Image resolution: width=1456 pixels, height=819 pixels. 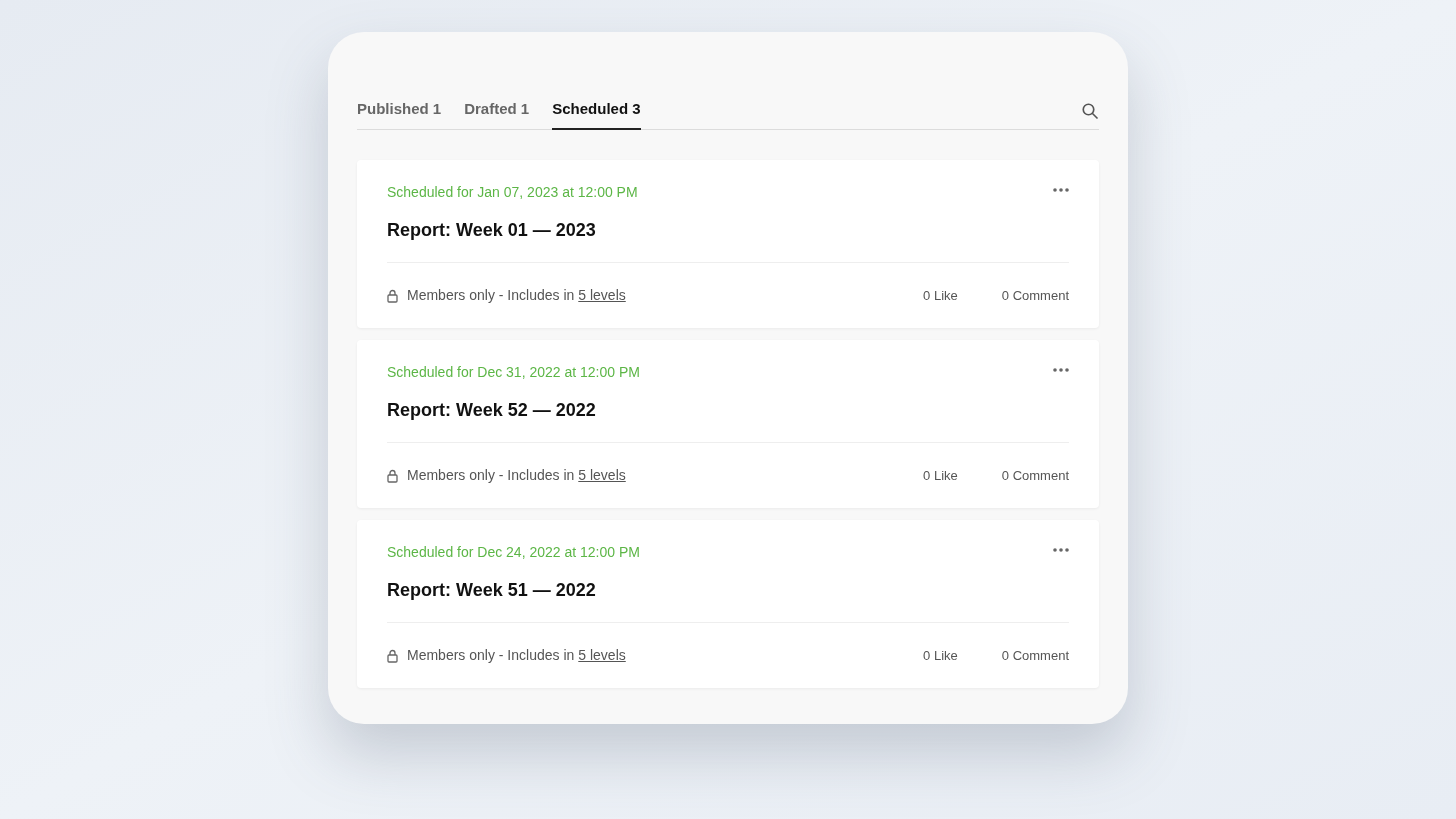 I want to click on schedule-date: Scheduled for Dec 31, 2022 at 12:00 PM, so click(x=513, y=372).